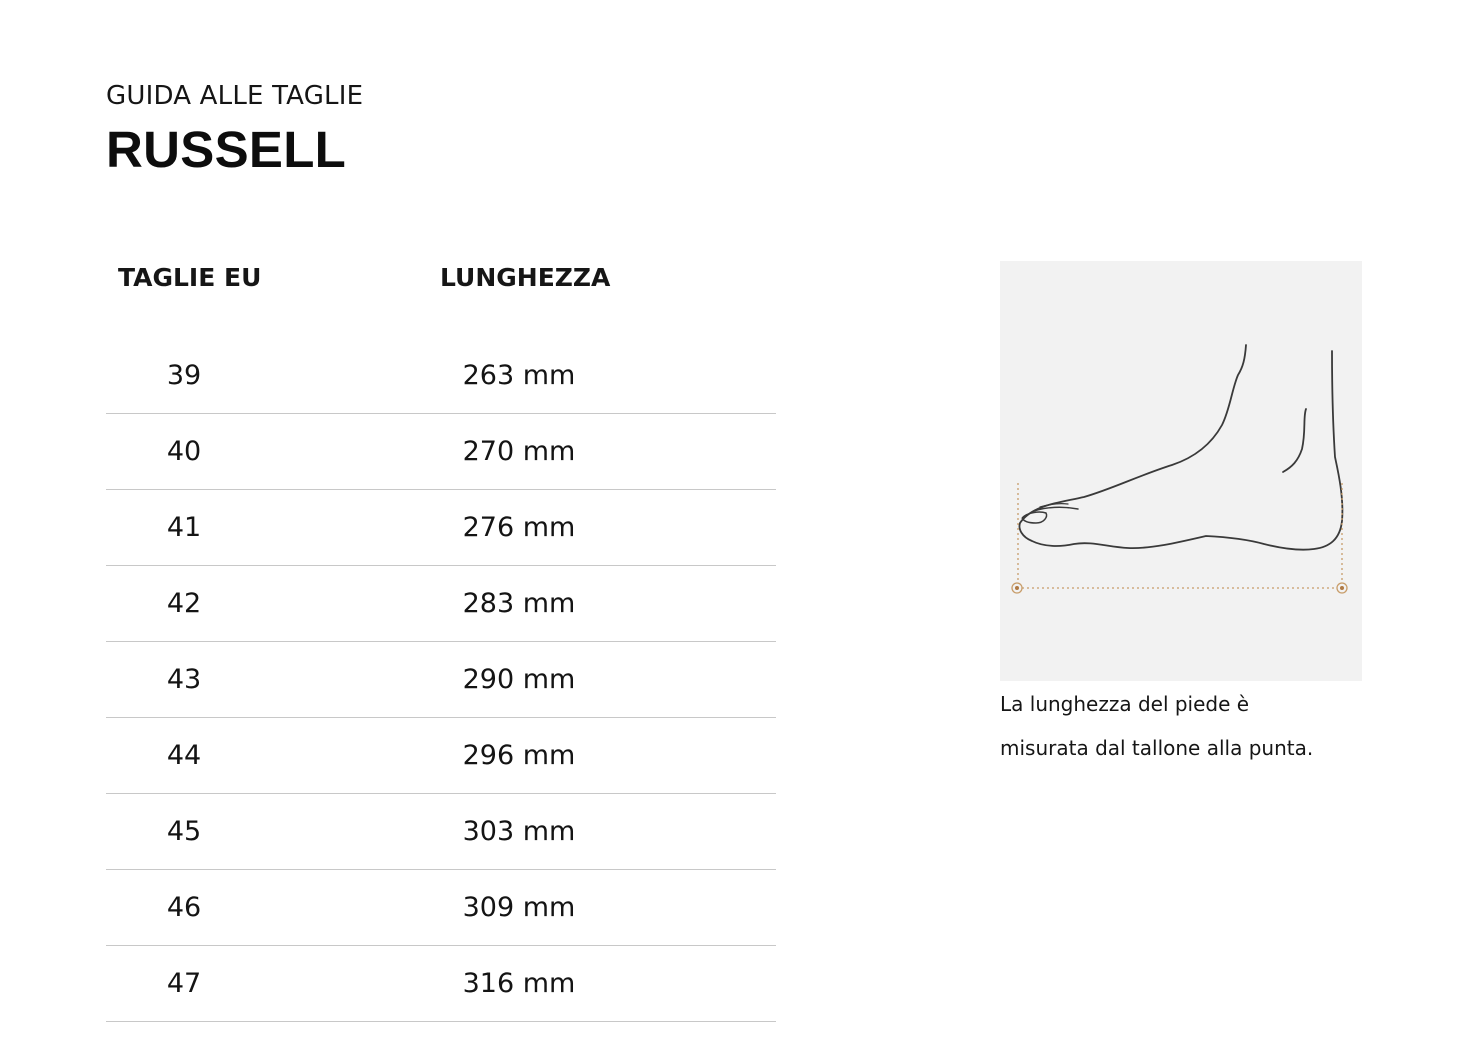 The width and height of the screenshot is (1474, 1048). I want to click on table-row: 44 296 mm, so click(441, 756).